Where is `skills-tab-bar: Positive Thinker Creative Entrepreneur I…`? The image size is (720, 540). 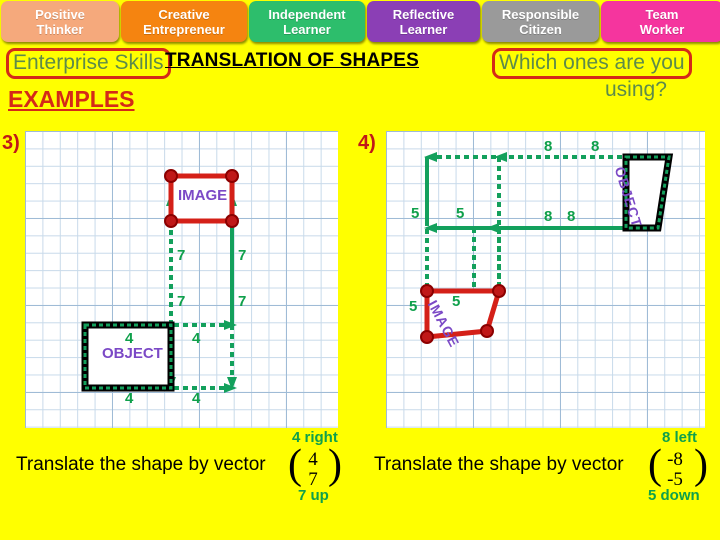
skills-tab-bar: Positive Thinker Creative Entrepreneur I… is located at coordinates (360, 21).